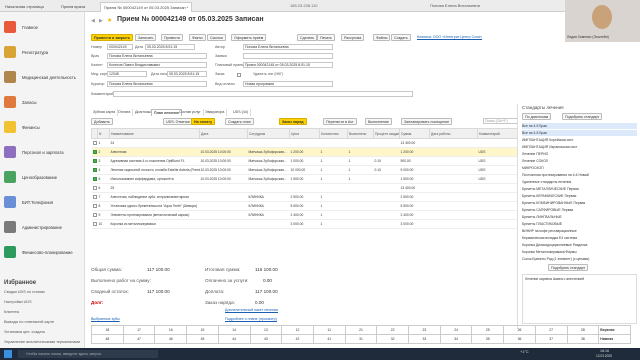 This screenshot has height=360, width=640. I want to click on tooth-cell: 43, so click(266, 339).